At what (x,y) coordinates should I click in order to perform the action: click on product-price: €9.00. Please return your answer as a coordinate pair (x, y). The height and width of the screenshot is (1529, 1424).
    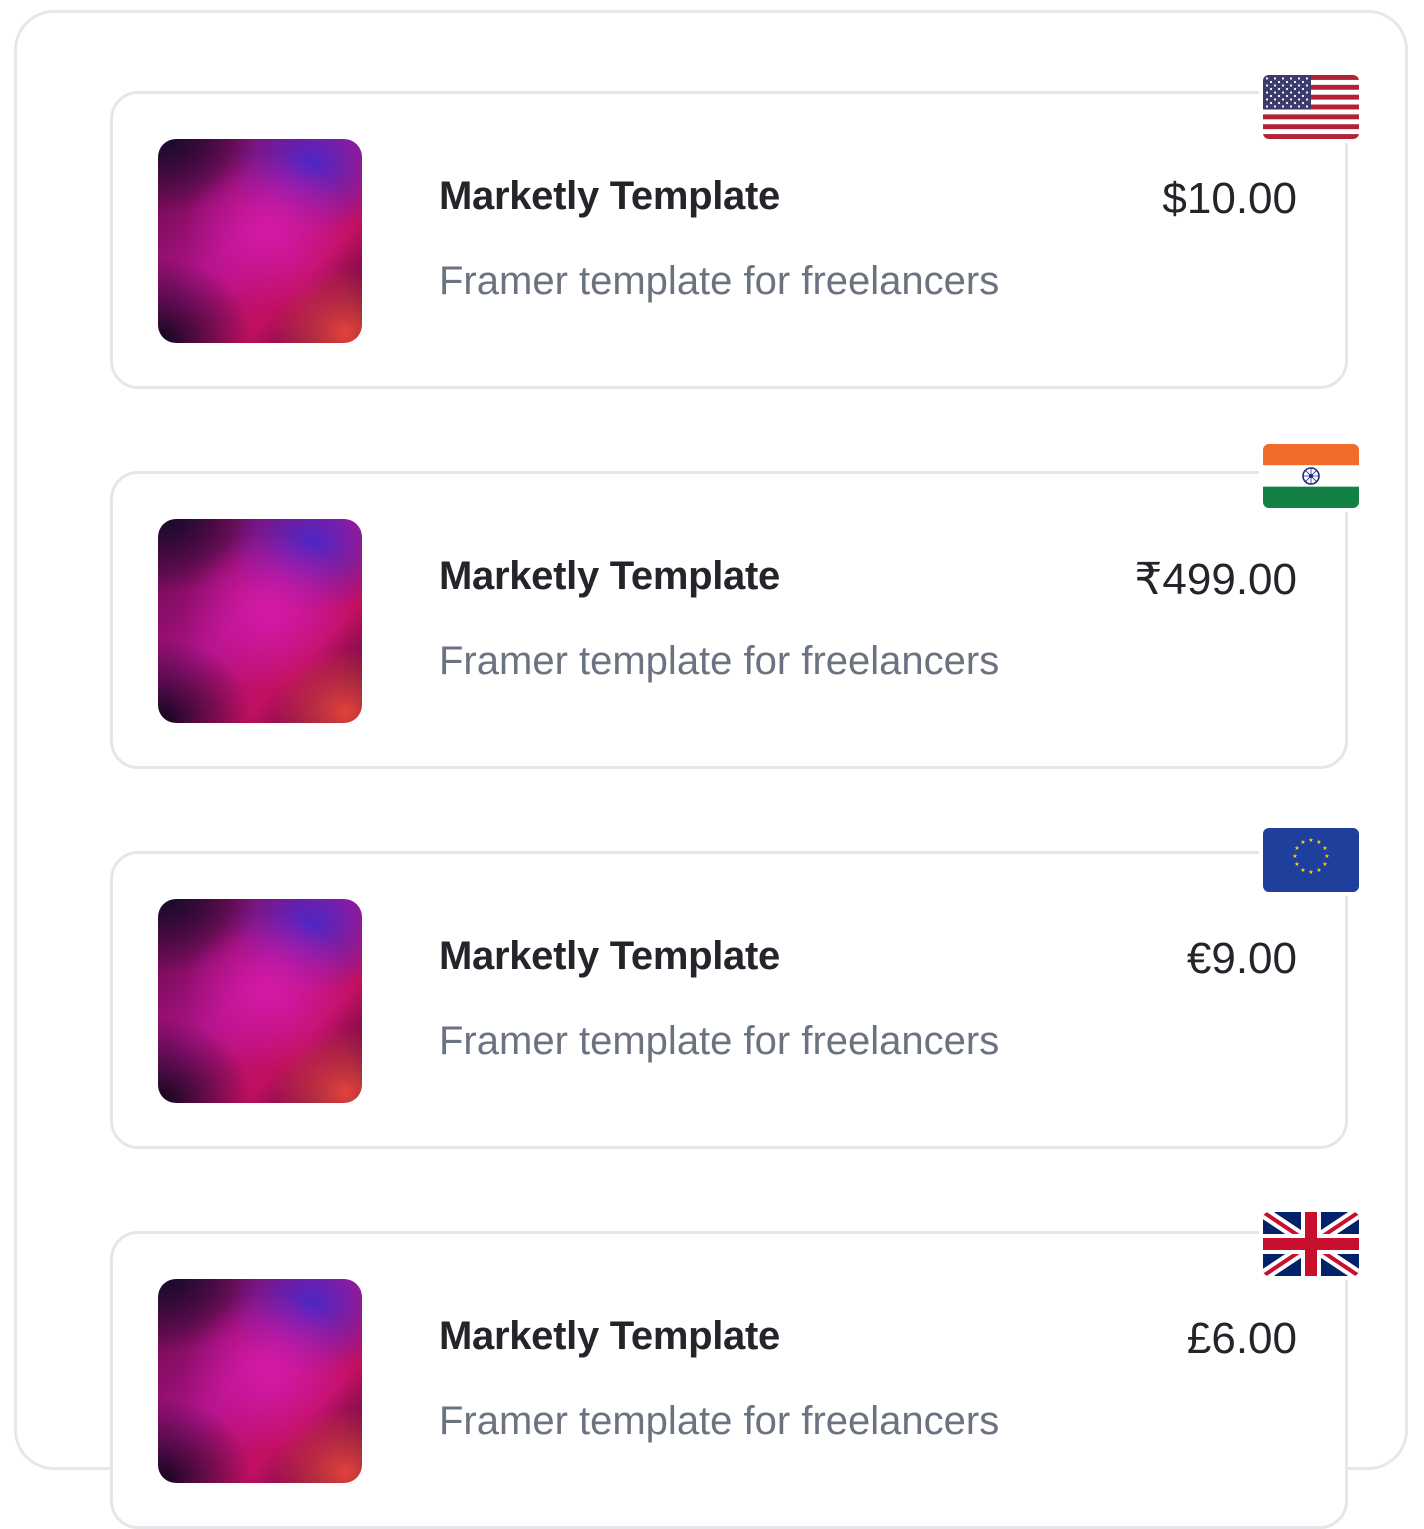
    Looking at the image, I should click on (1241, 958).